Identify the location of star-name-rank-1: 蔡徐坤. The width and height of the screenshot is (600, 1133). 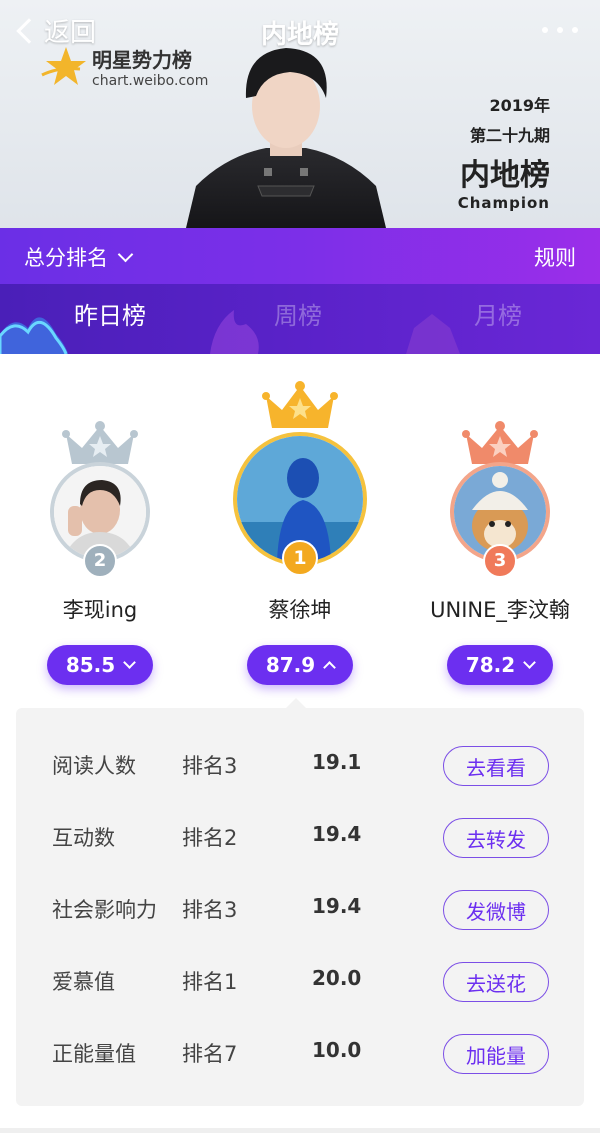
(300, 610).